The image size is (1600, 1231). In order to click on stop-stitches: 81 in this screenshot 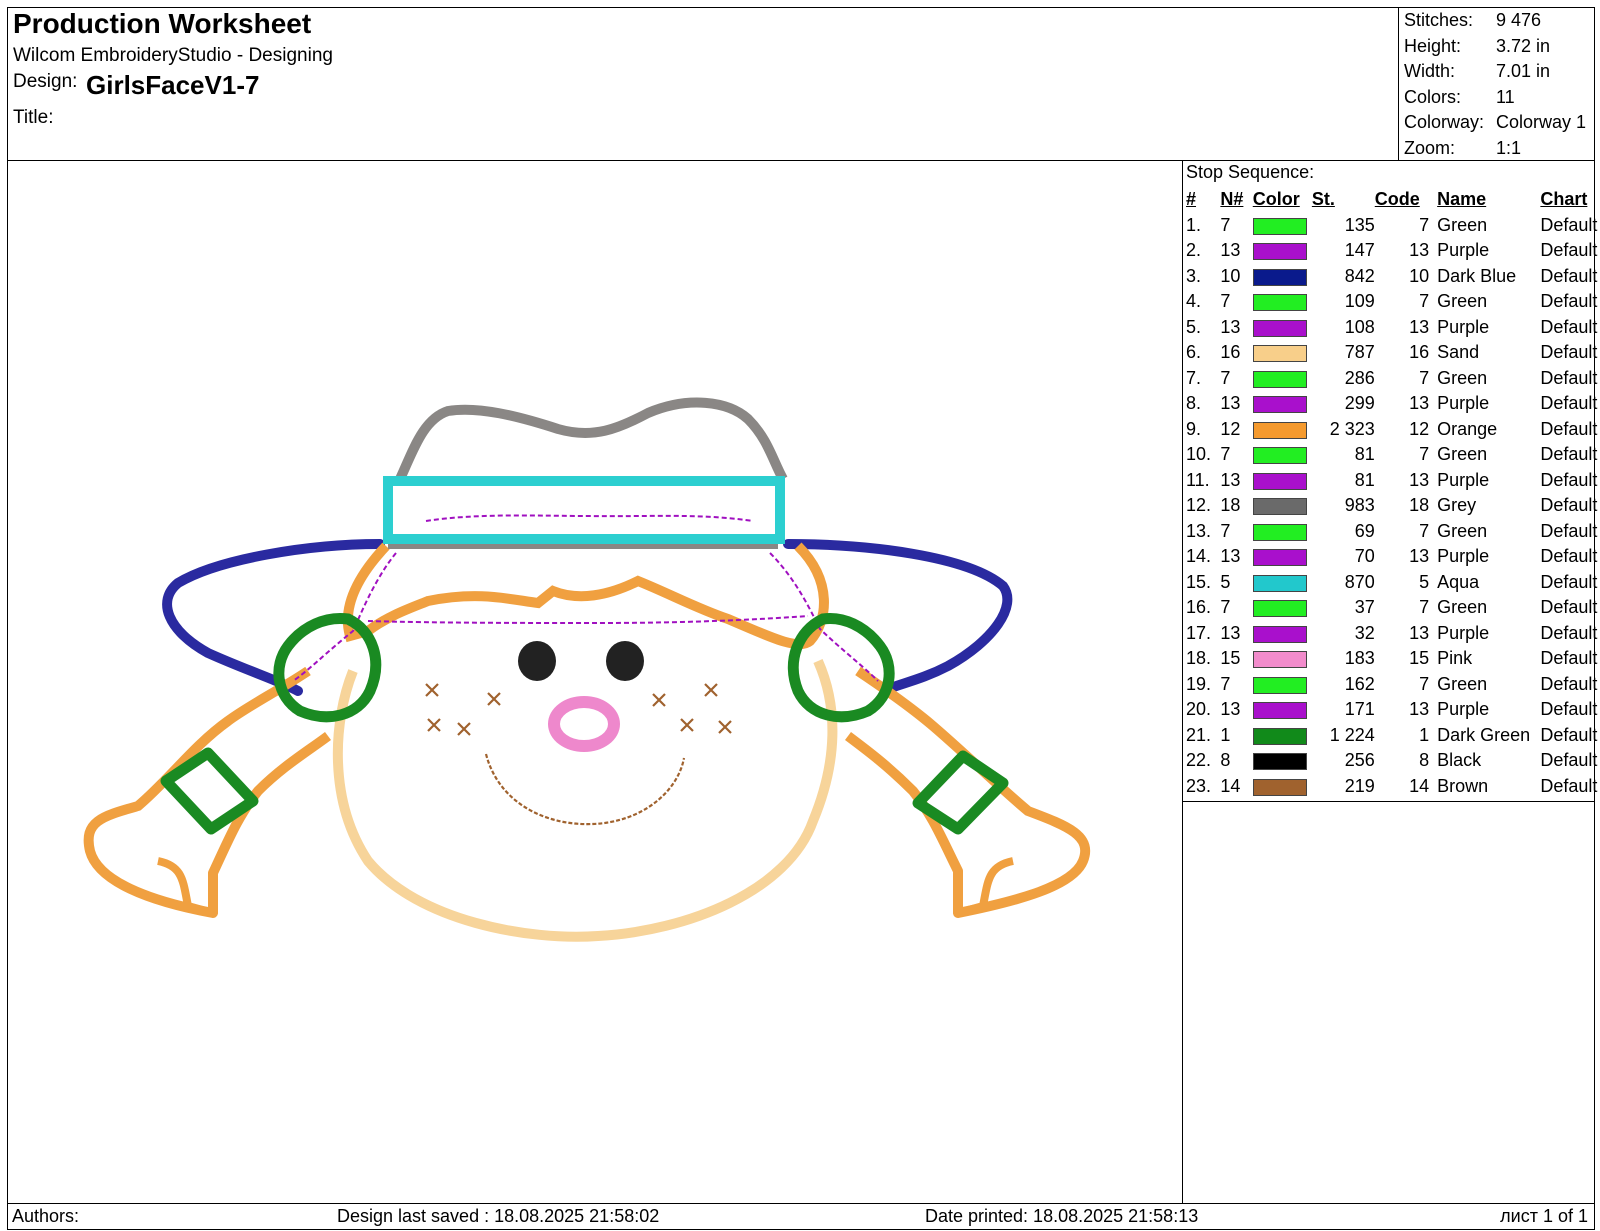, I will do `click(1364, 479)`.